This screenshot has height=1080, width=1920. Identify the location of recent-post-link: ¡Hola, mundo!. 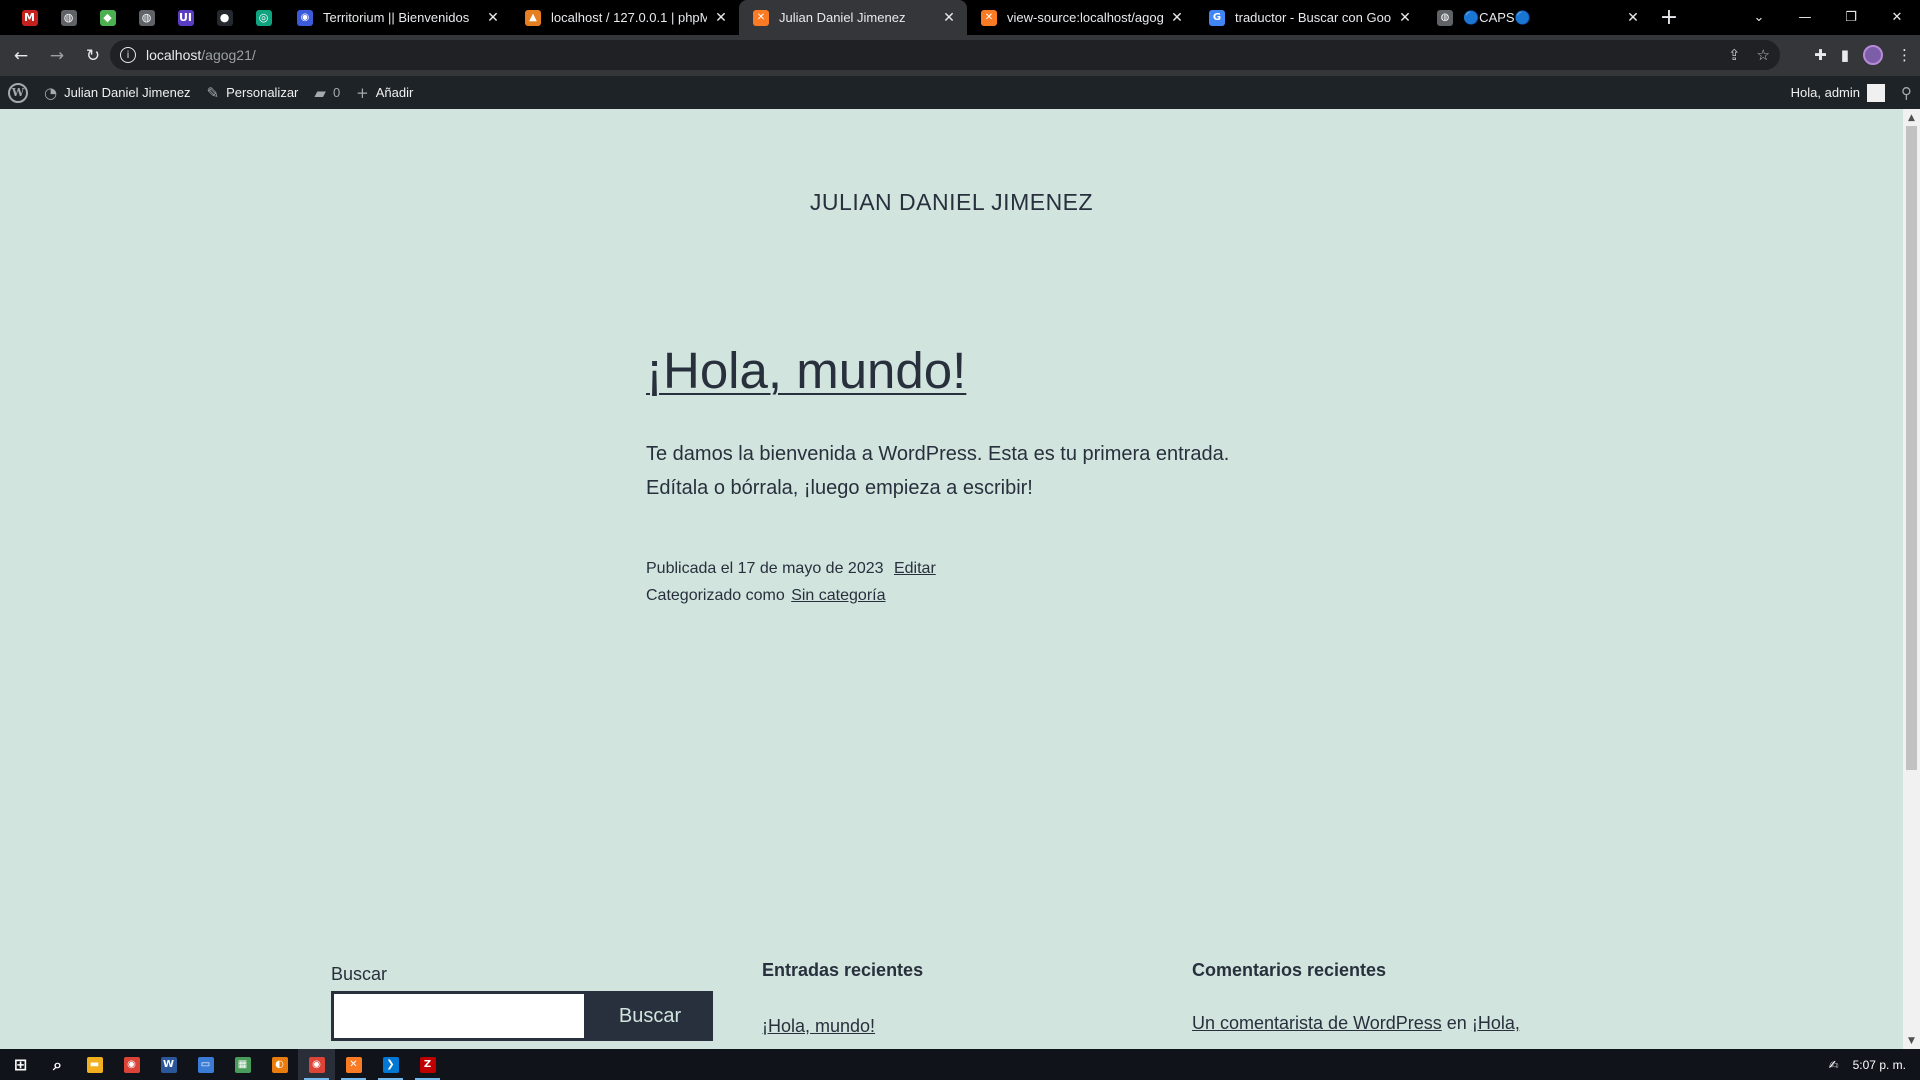
(818, 1026).